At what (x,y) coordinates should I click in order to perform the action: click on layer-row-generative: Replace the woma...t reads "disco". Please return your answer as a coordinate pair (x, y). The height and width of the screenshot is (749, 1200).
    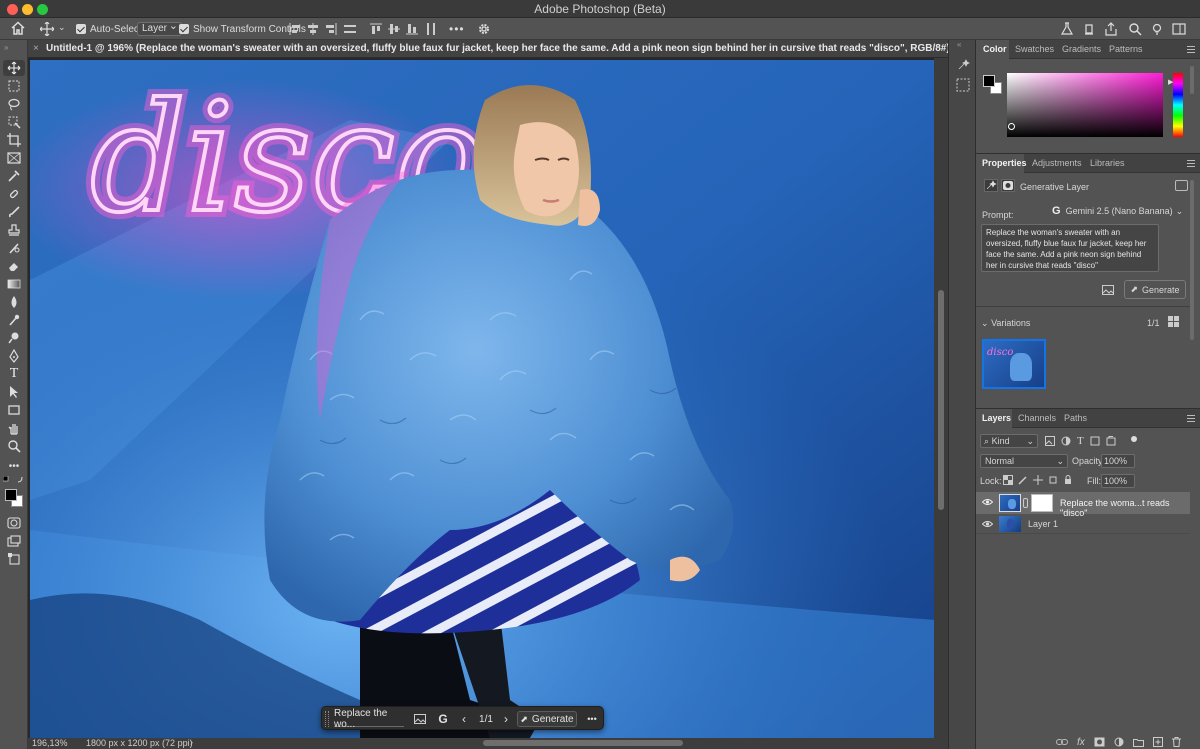
    Looking at the image, I should click on (1083, 505).